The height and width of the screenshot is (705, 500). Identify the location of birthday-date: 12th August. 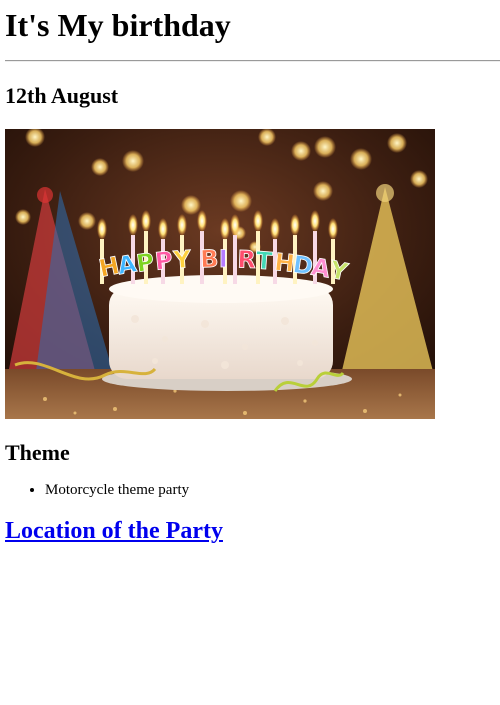
(62, 95).